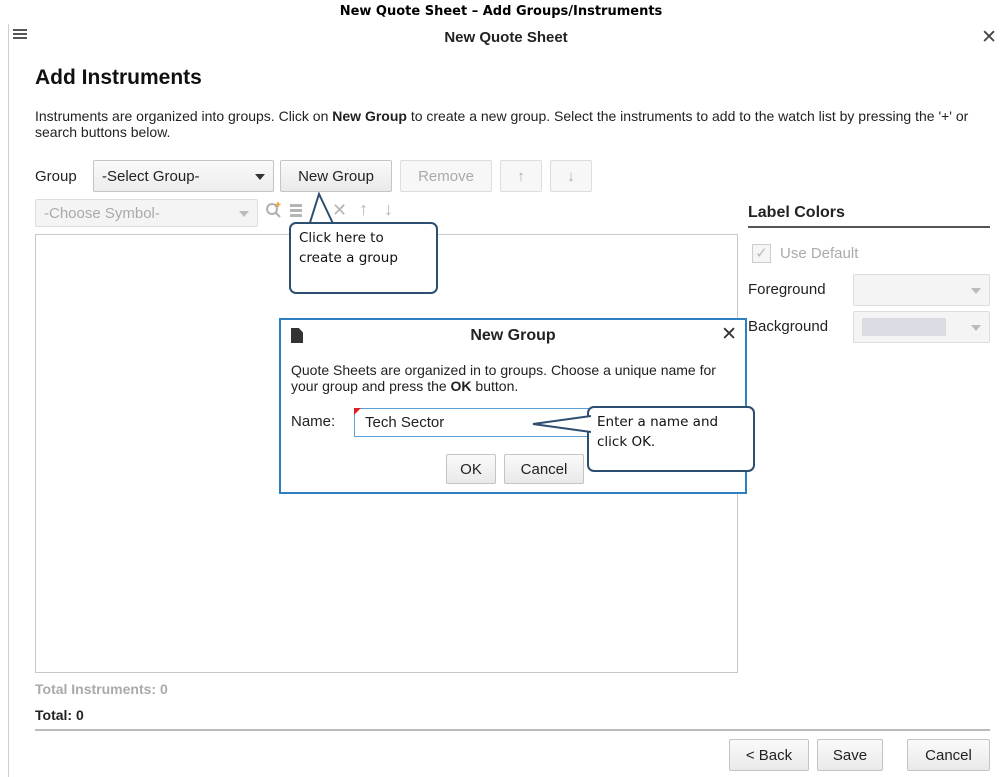 The height and width of the screenshot is (777, 1002). I want to click on figure-caption: New Quote Sheet – Add Groups/Instruments, so click(501, 11).